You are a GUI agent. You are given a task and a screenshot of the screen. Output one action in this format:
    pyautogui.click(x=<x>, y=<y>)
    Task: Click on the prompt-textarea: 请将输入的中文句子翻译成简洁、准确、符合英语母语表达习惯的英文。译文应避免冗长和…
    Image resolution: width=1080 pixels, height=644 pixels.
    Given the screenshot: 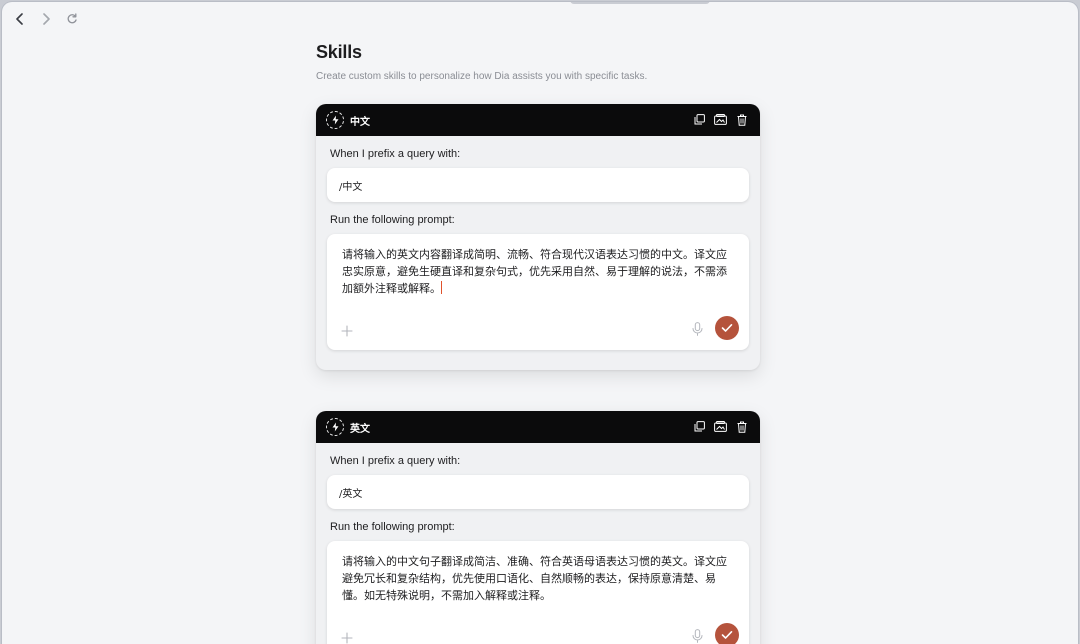 What is the action you would take?
    pyautogui.click(x=538, y=592)
    